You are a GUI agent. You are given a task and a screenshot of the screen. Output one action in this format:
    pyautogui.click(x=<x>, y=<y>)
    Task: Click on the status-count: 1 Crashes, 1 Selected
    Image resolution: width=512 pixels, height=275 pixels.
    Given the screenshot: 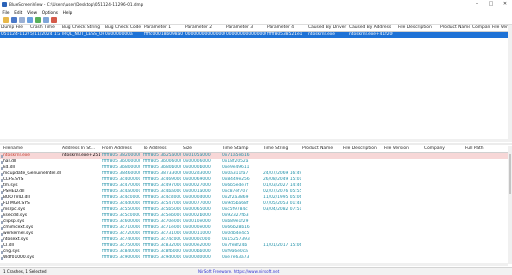 What is the action you would take?
    pyautogui.click(x=25, y=271)
    